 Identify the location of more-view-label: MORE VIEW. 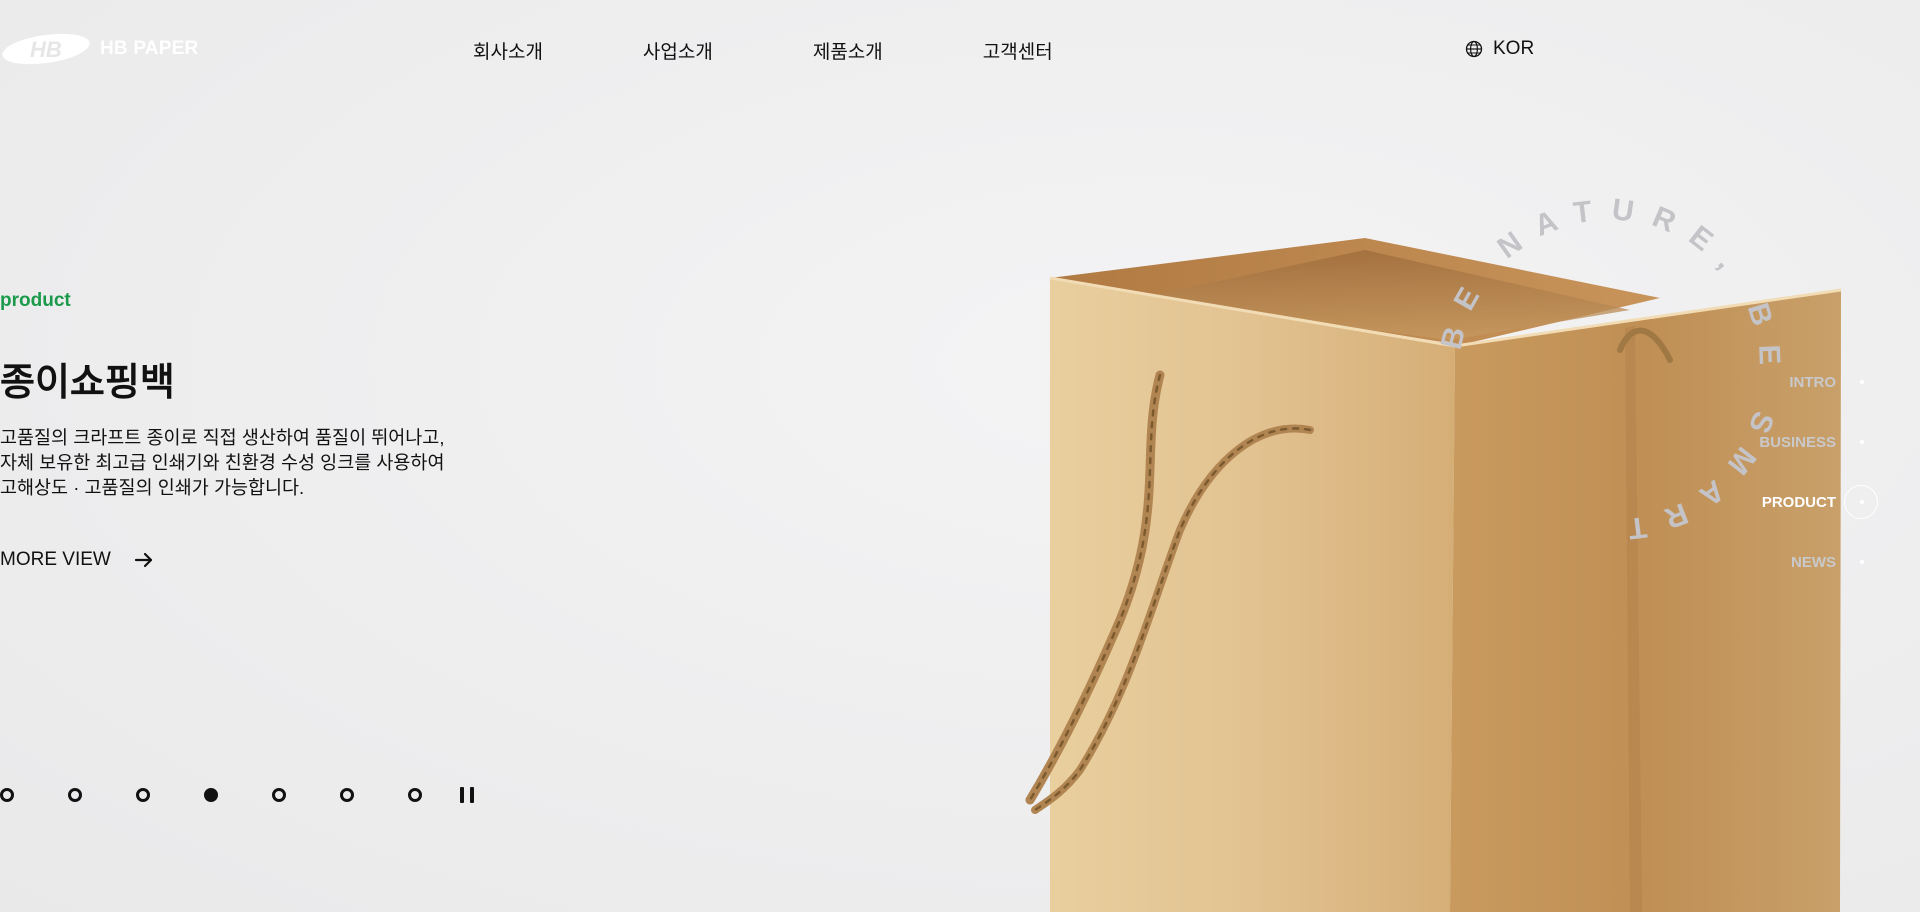
(55, 559).